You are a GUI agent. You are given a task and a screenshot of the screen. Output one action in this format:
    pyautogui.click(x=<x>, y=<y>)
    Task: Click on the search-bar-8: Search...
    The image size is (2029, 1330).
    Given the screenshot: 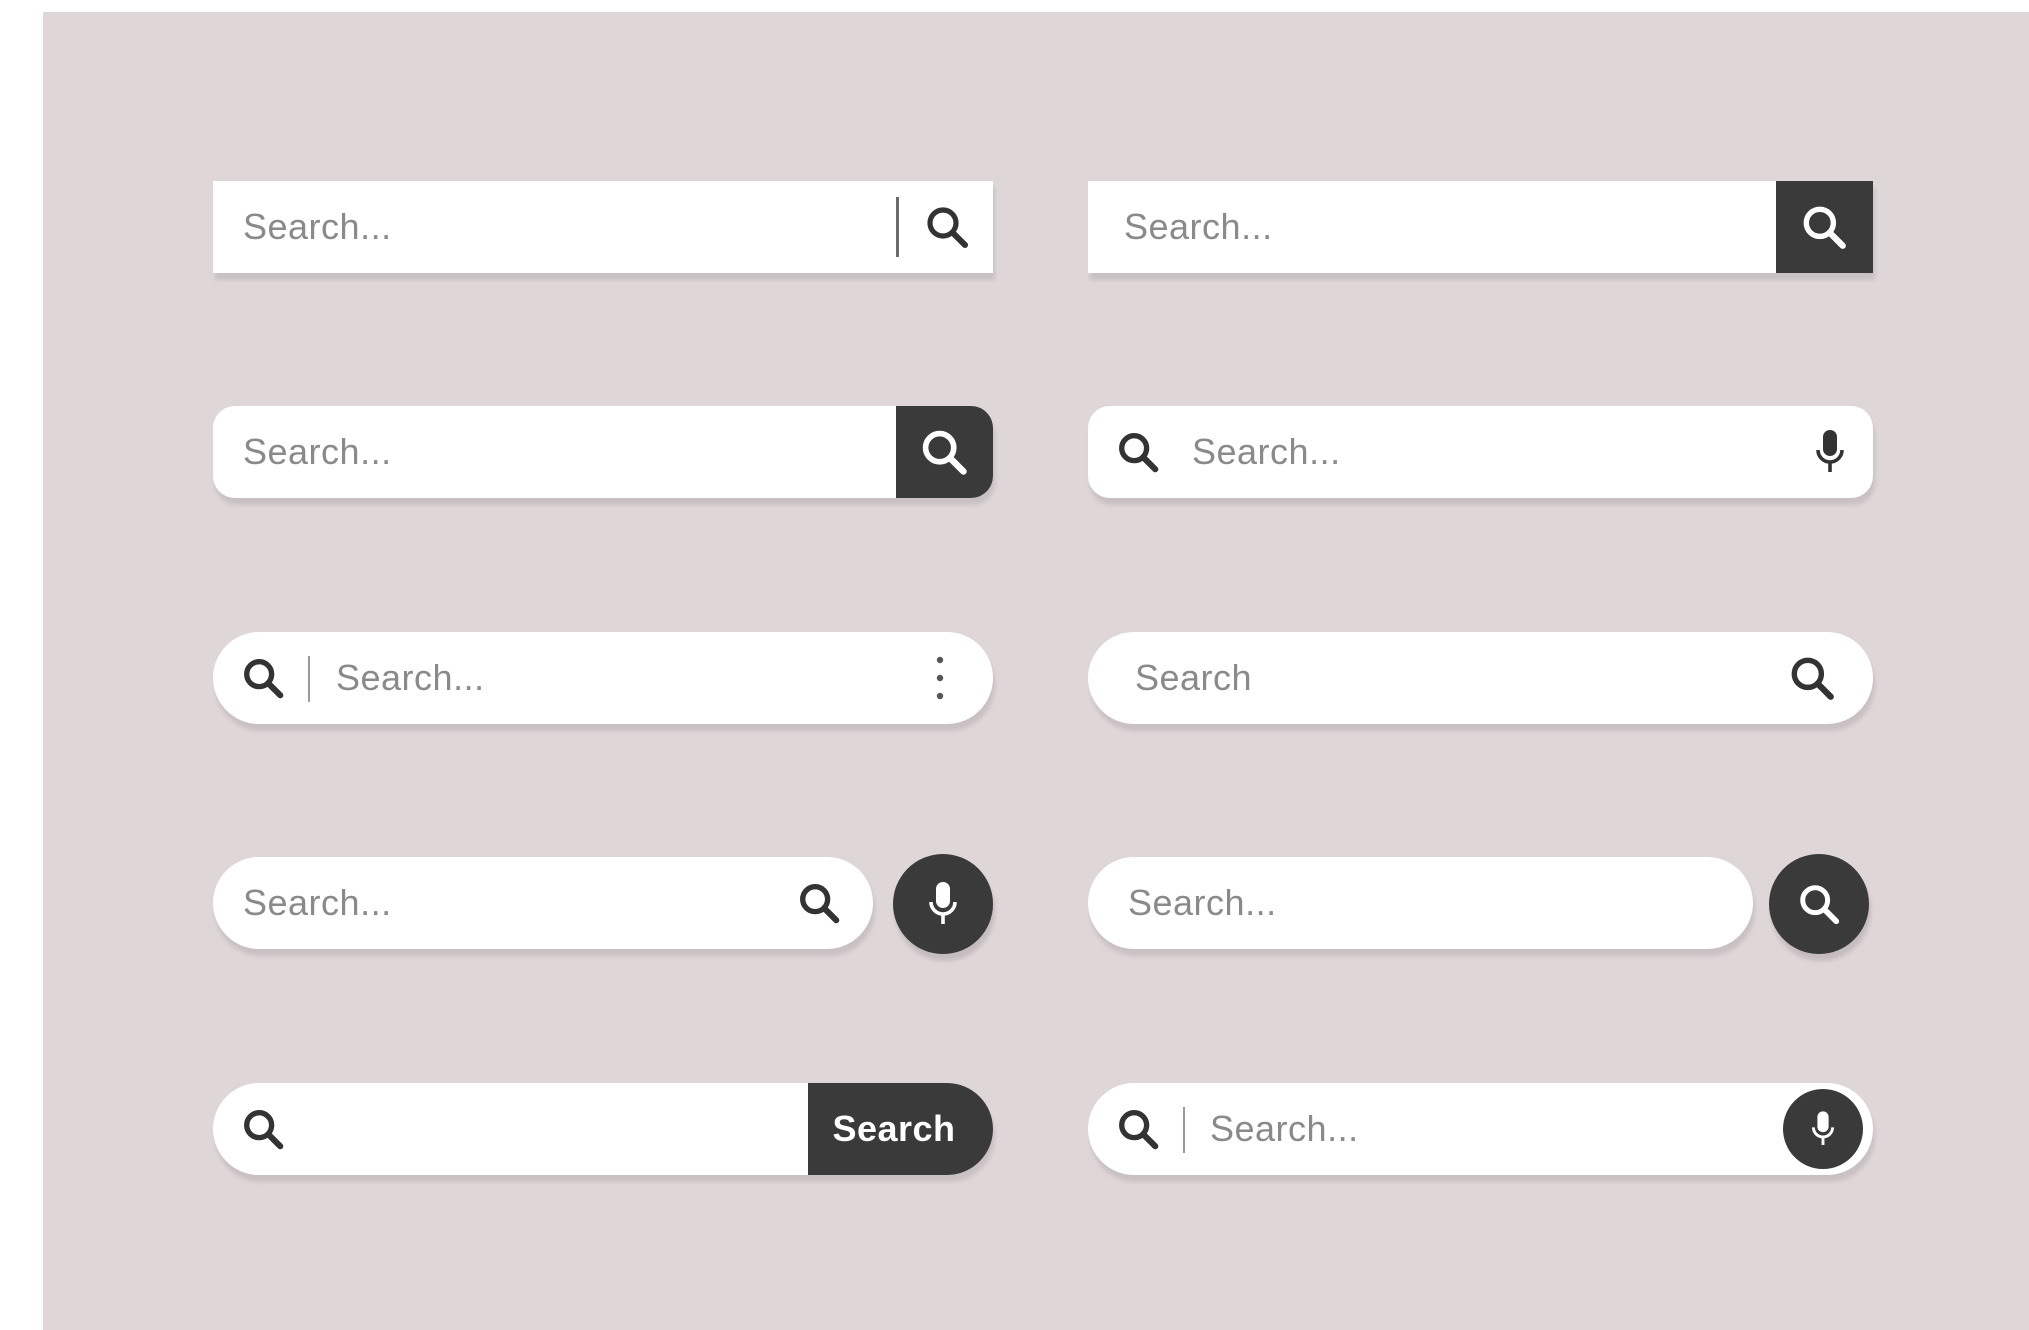 What is the action you would take?
    pyautogui.click(x=1420, y=903)
    